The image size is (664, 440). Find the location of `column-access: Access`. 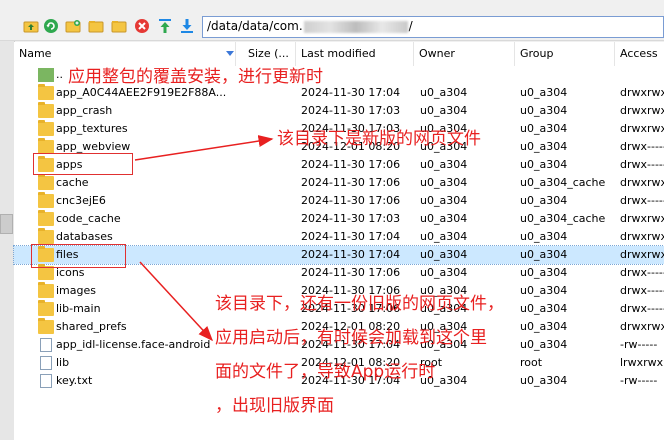

column-access: Access is located at coordinates (639, 54).